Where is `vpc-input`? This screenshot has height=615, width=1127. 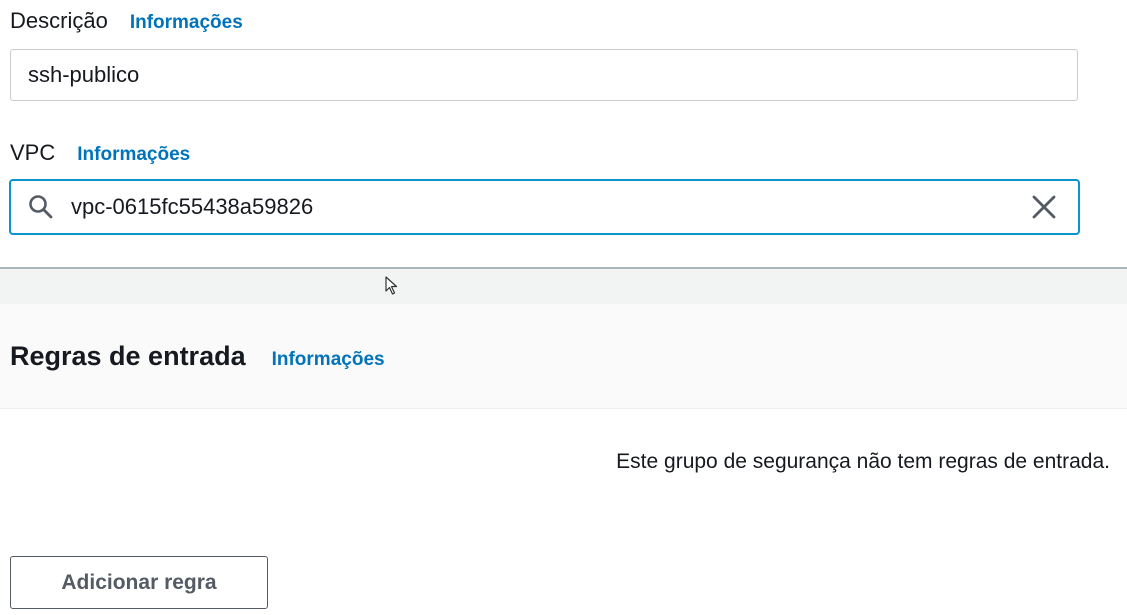 vpc-input is located at coordinates (542, 207).